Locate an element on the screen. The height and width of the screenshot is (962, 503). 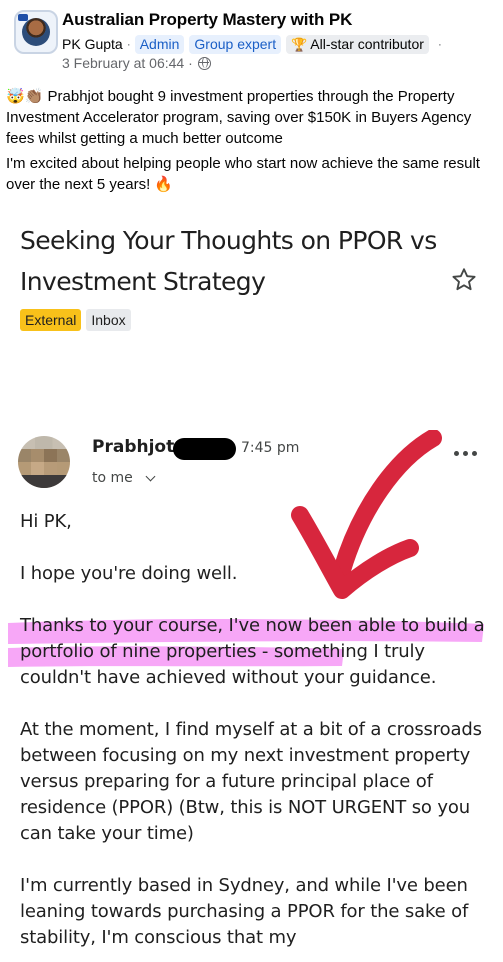
sender-avatar is located at coordinates (44, 462).